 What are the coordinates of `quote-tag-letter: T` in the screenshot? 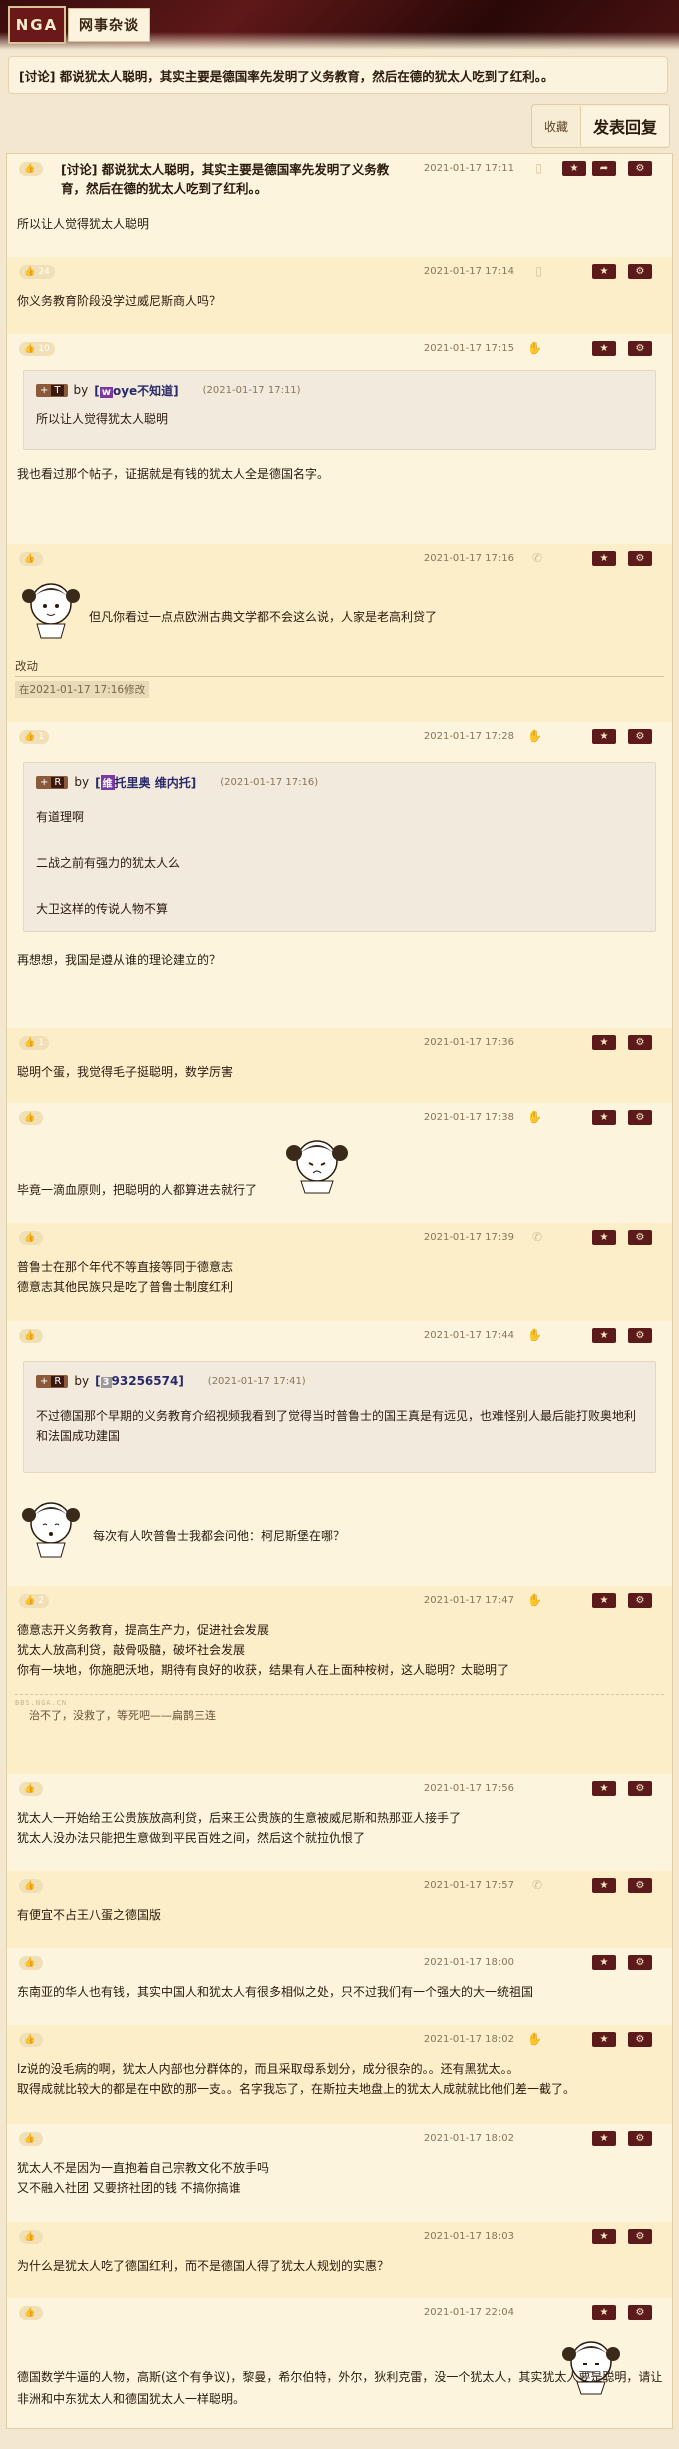 It's located at (57, 390).